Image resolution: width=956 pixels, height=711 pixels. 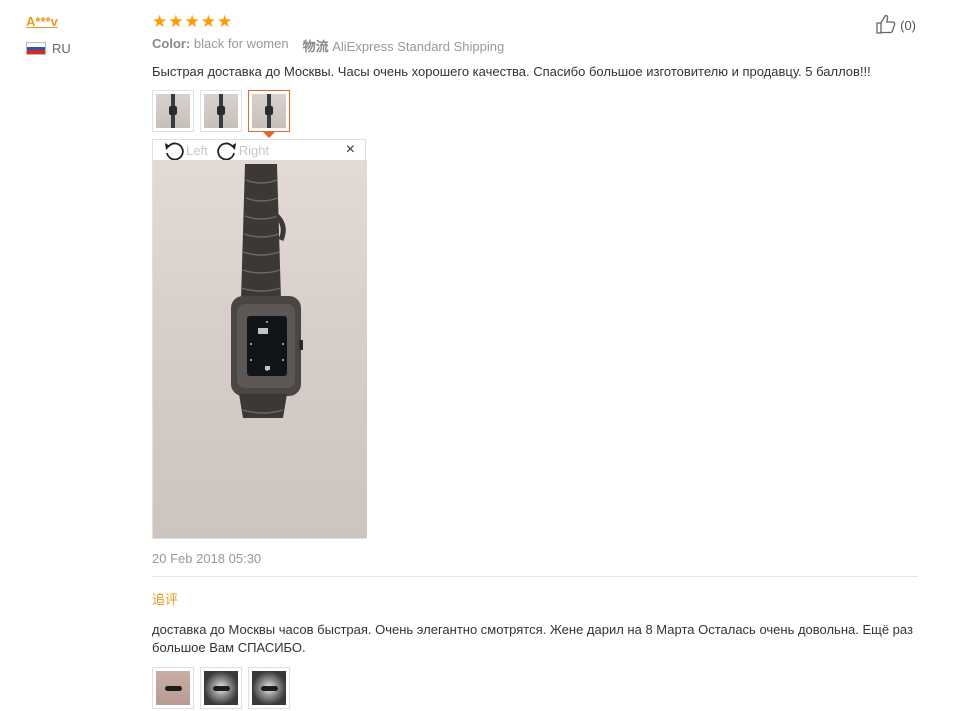 I want to click on review-photo-large, so click(x=260, y=349).